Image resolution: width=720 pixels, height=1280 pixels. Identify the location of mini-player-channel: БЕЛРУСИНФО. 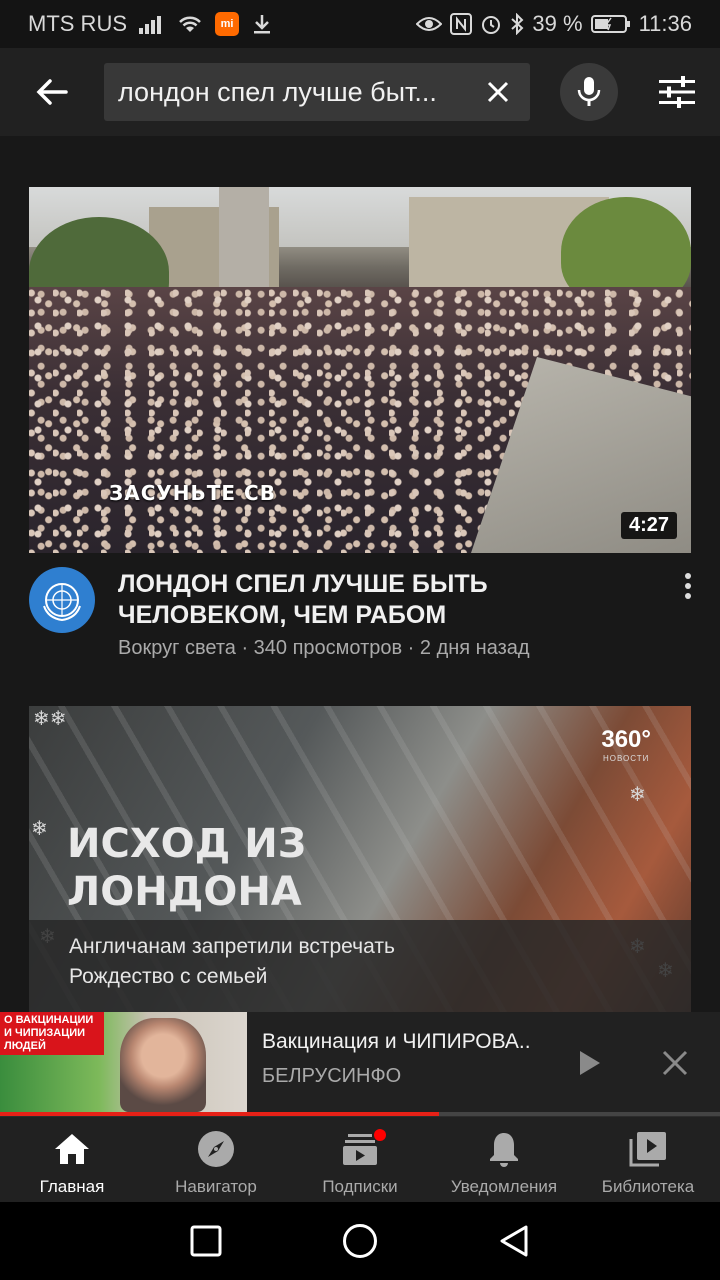
(332, 1076).